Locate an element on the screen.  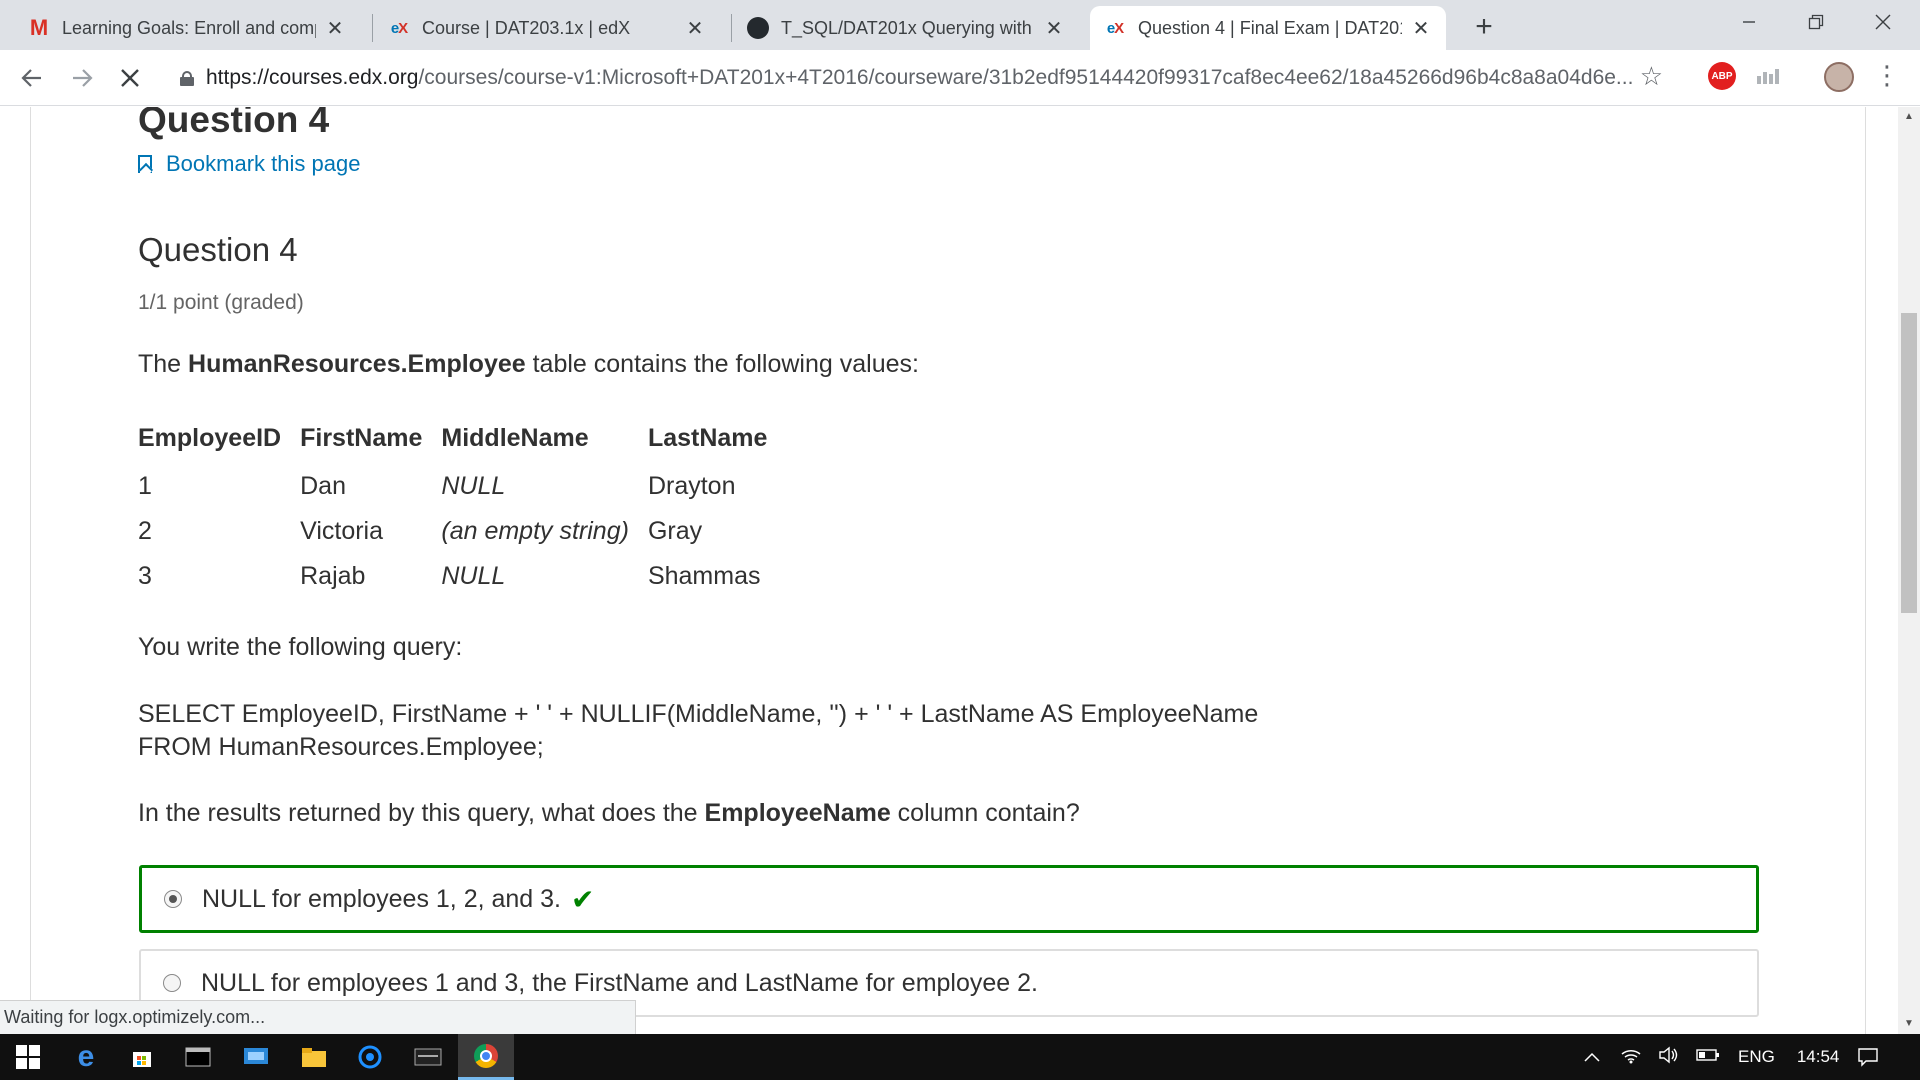
tab-title: T_SQL/DAT201x Querying with Tr is located at coordinates (908, 27).